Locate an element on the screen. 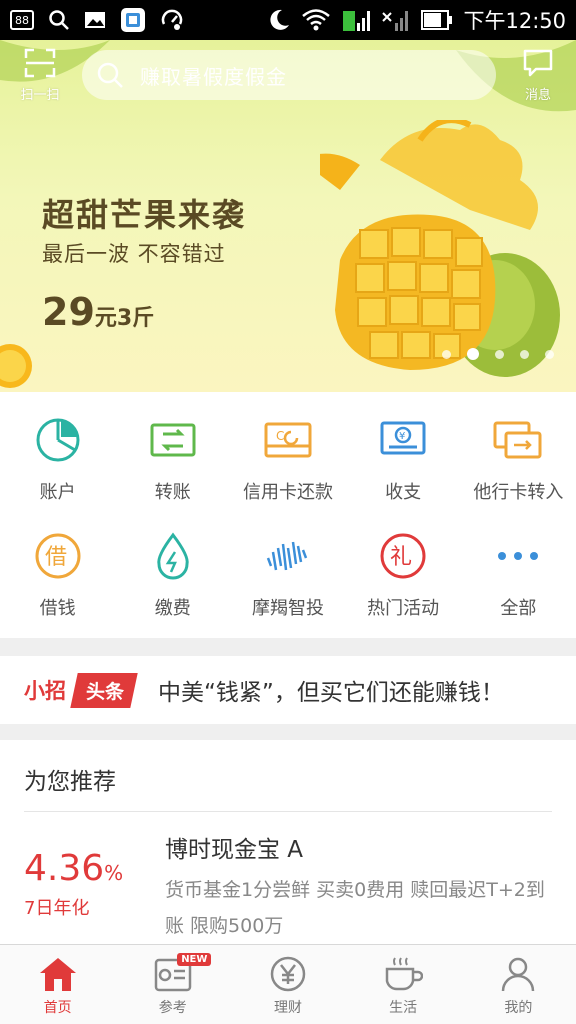 The width and height of the screenshot is (576, 1024). messages-button: 消息 is located at coordinates (538, 76).